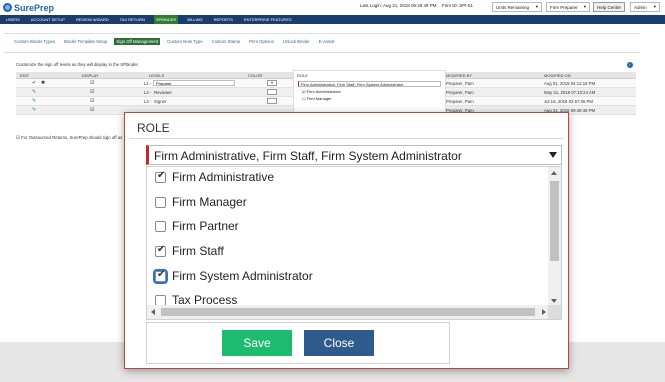 The image size is (665, 382). What do you see at coordinates (148, 92) in the screenshot?
I see `level-prefix: L2 -` at bounding box center [148, 92].